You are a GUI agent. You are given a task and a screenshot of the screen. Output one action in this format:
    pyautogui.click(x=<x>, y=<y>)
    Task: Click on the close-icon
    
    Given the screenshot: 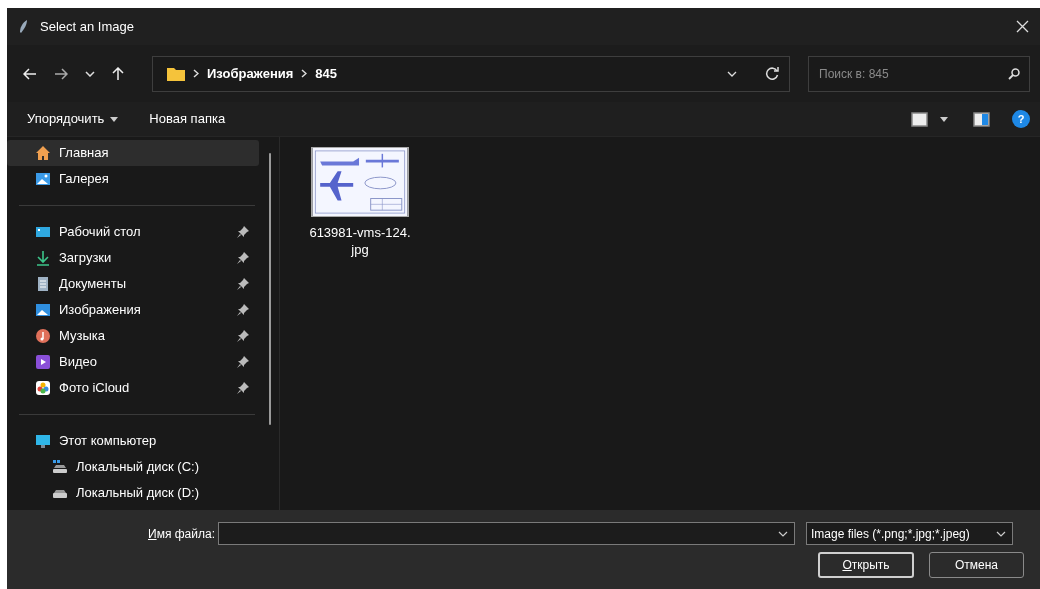 What is the action you would take?
    pyautogui.click(x=1022, y=26)
    